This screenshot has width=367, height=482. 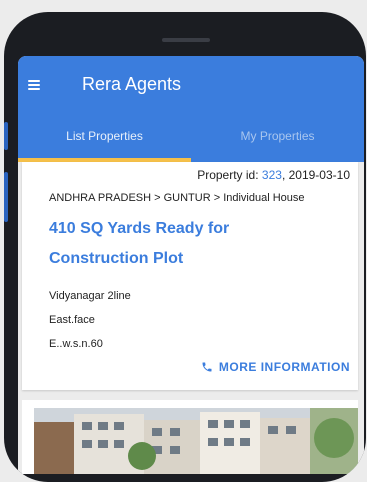 I want to click on app-bar: Rera Agents, so click(x=191, y=86).